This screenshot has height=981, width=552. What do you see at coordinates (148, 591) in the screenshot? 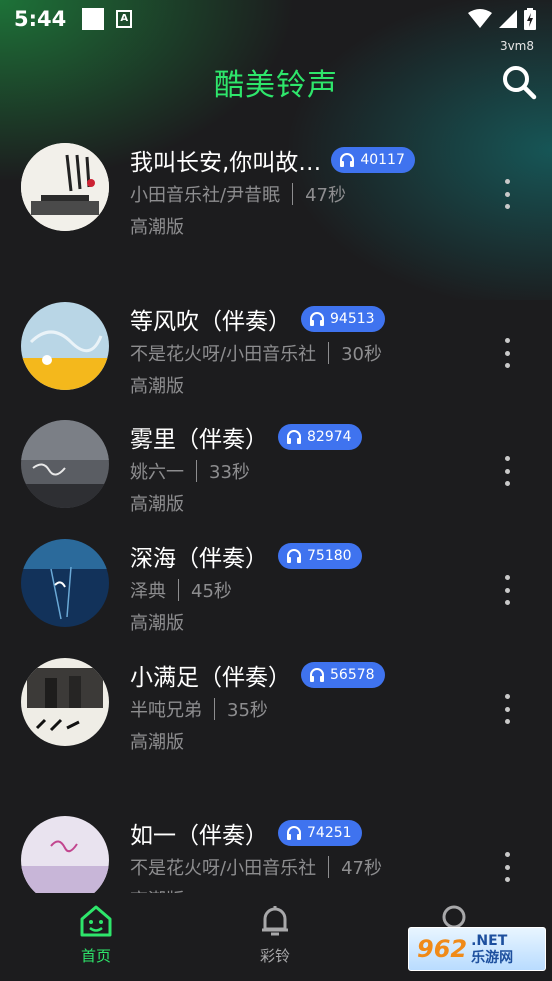
I see `song-artist: 泽典` at bounding box center [148, 591].